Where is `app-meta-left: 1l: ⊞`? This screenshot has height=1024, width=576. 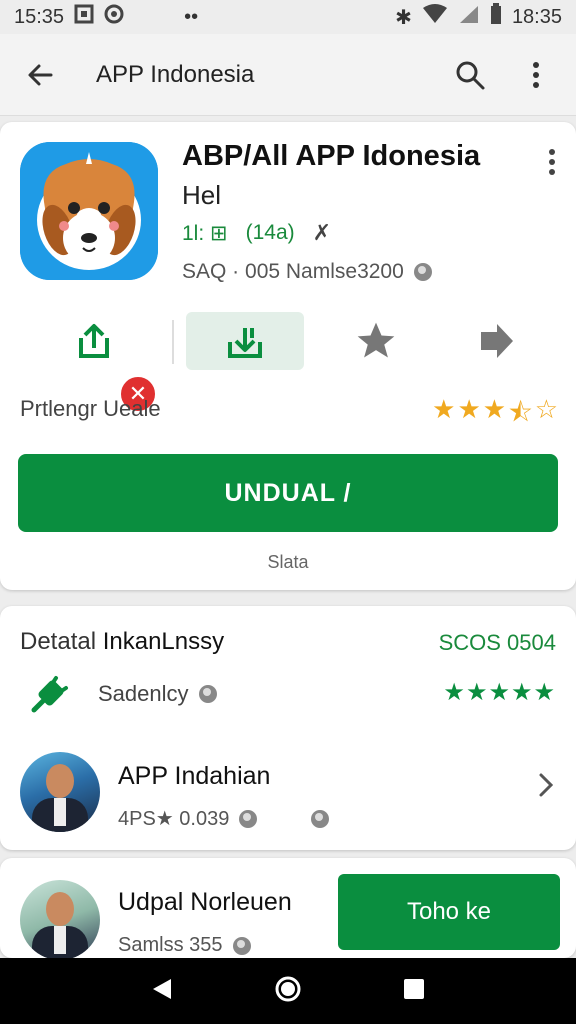 app-meta-left: 1l: ⊞ is located at coordinates (205, 233).